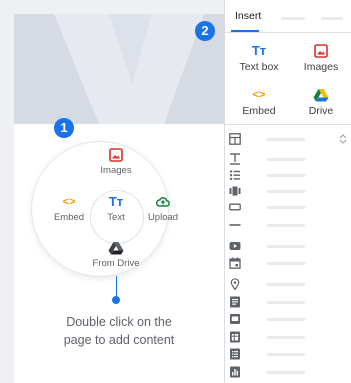 The image size is (351, 383). I want to click on upload-icon, so click(163, 202).